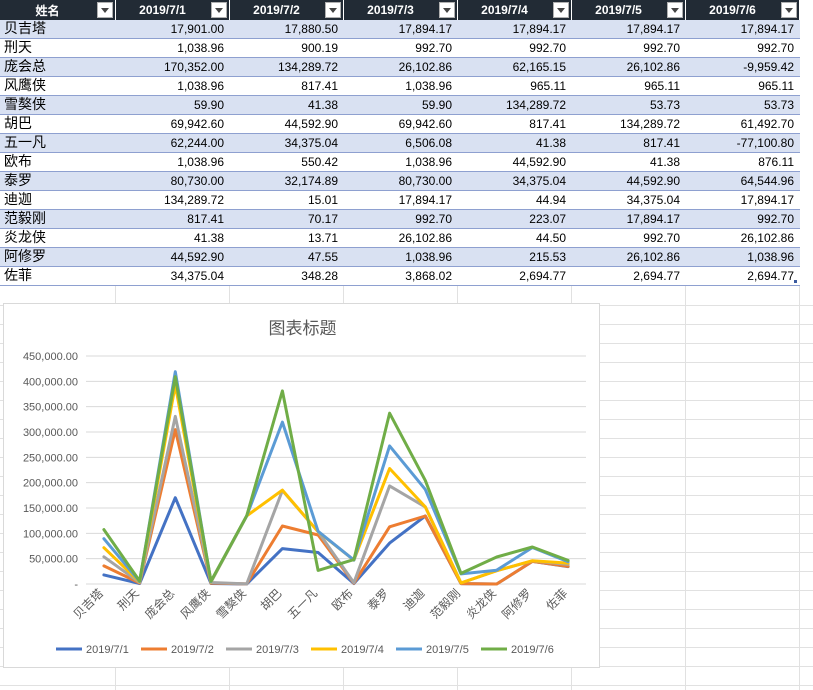  Describe the element at coordinates (287, 29) in the screenshot. I see `cell-value: 17,880.50` at that location.